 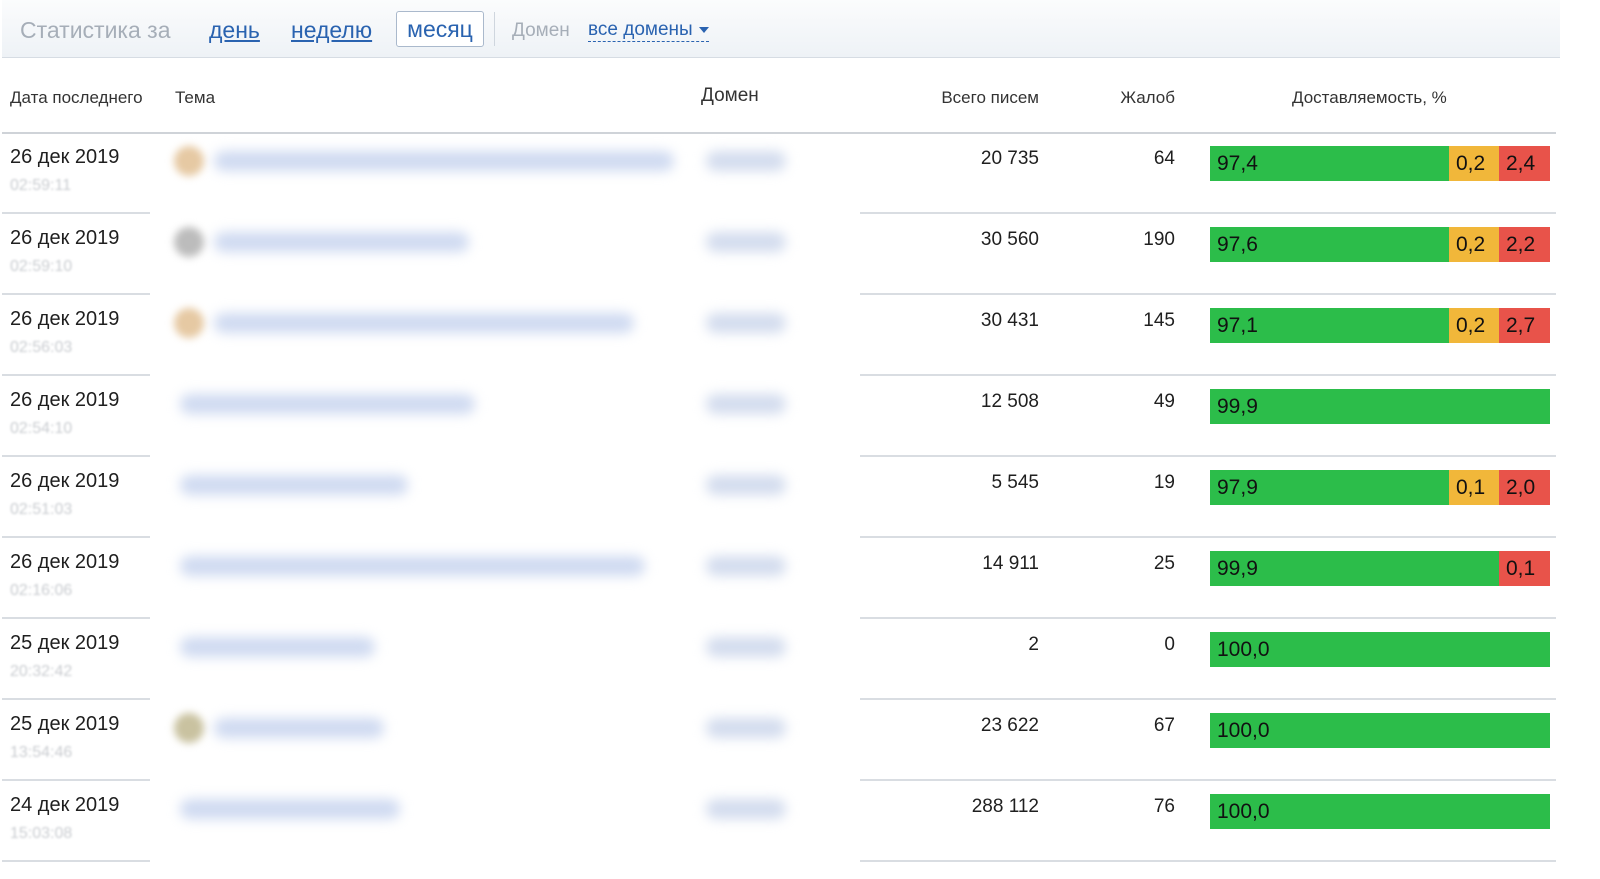 What do you see at coordinates (76, 861) in the screenshot?
I see `row-divider` at bounding box center [76, 861].